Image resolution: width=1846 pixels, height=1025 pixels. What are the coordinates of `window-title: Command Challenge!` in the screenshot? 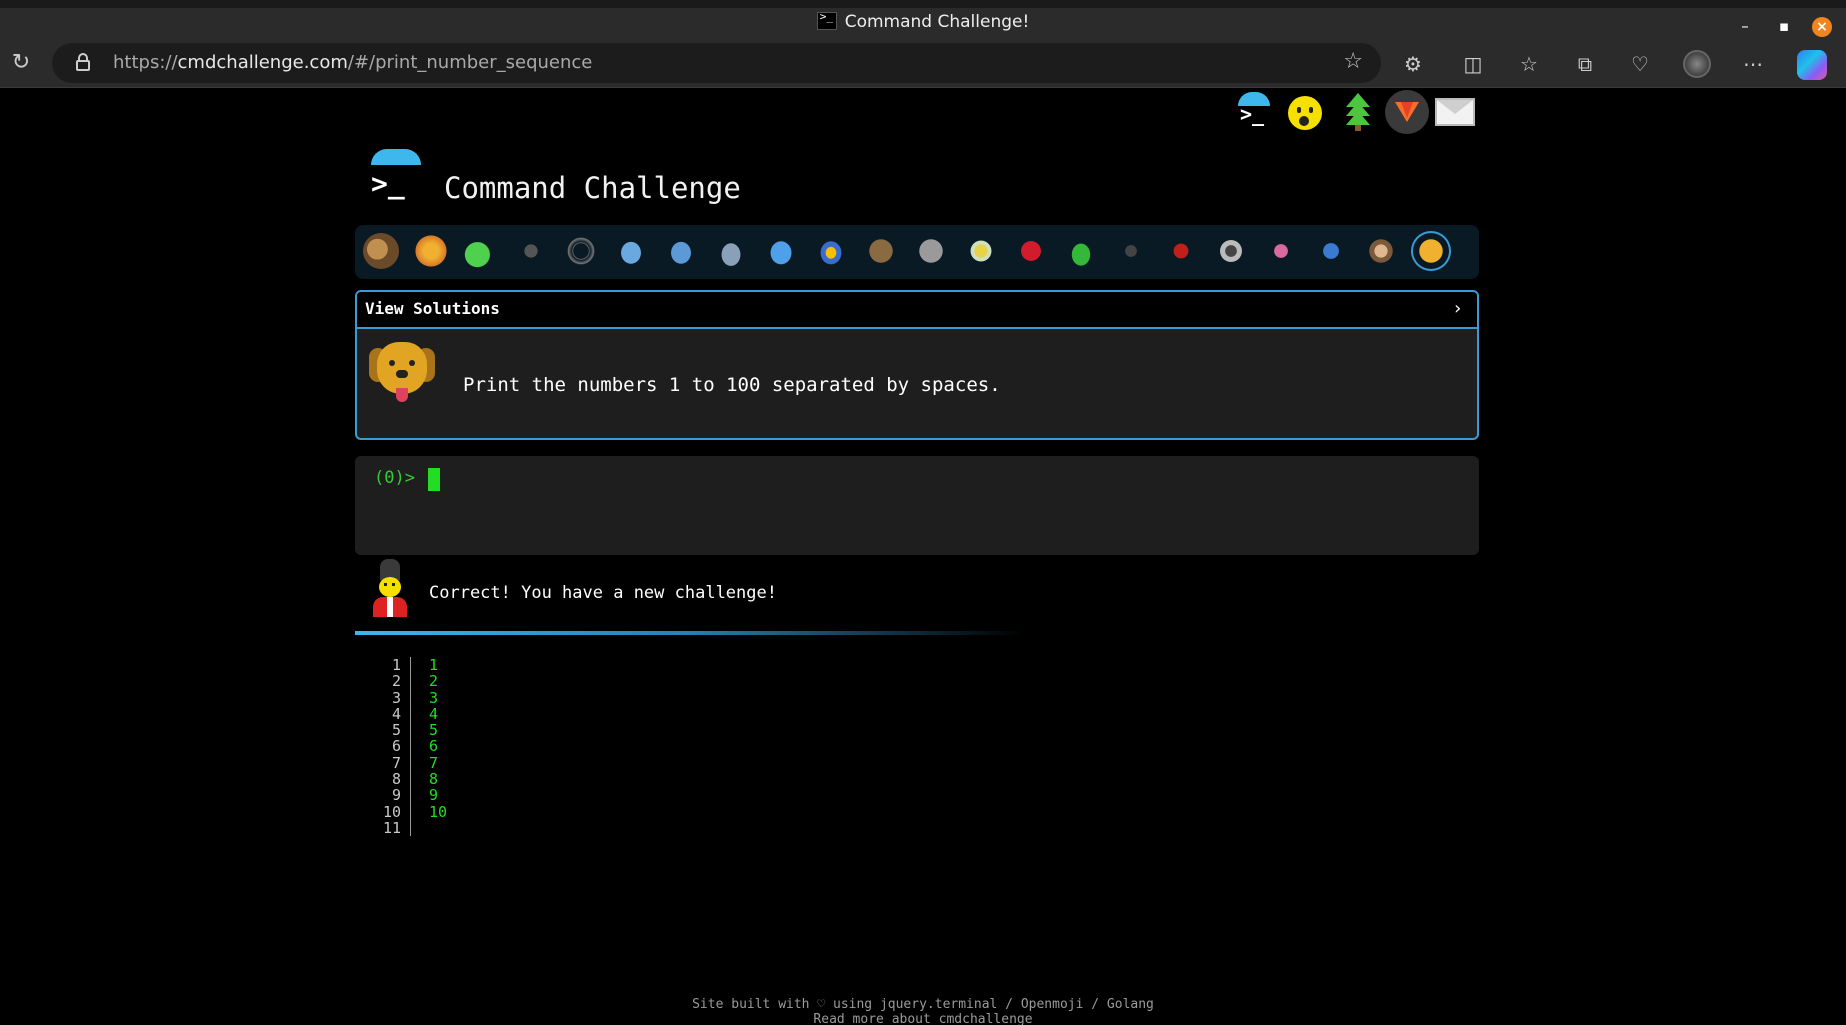 It's located at (923, 21).